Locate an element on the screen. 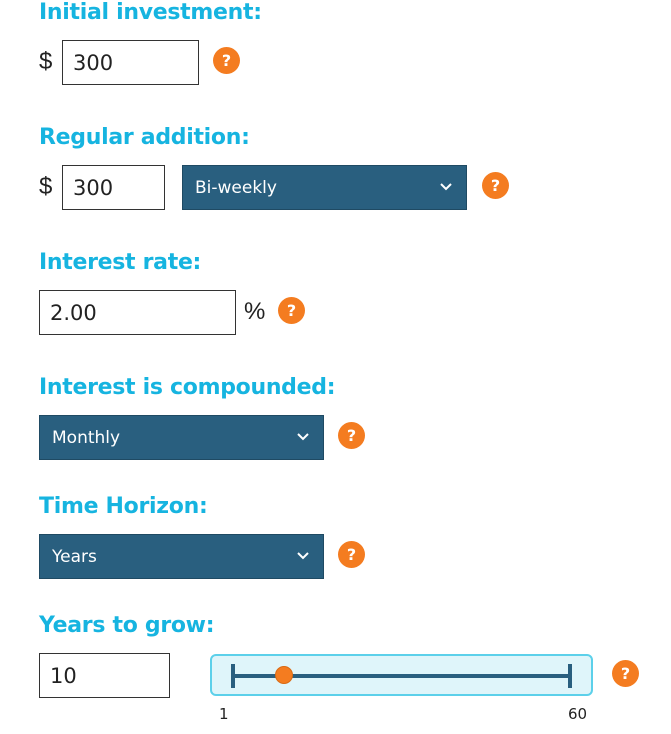 The image size is (671, 734). regular-addition-help-icon: ? is located at coordinates (495, 185).